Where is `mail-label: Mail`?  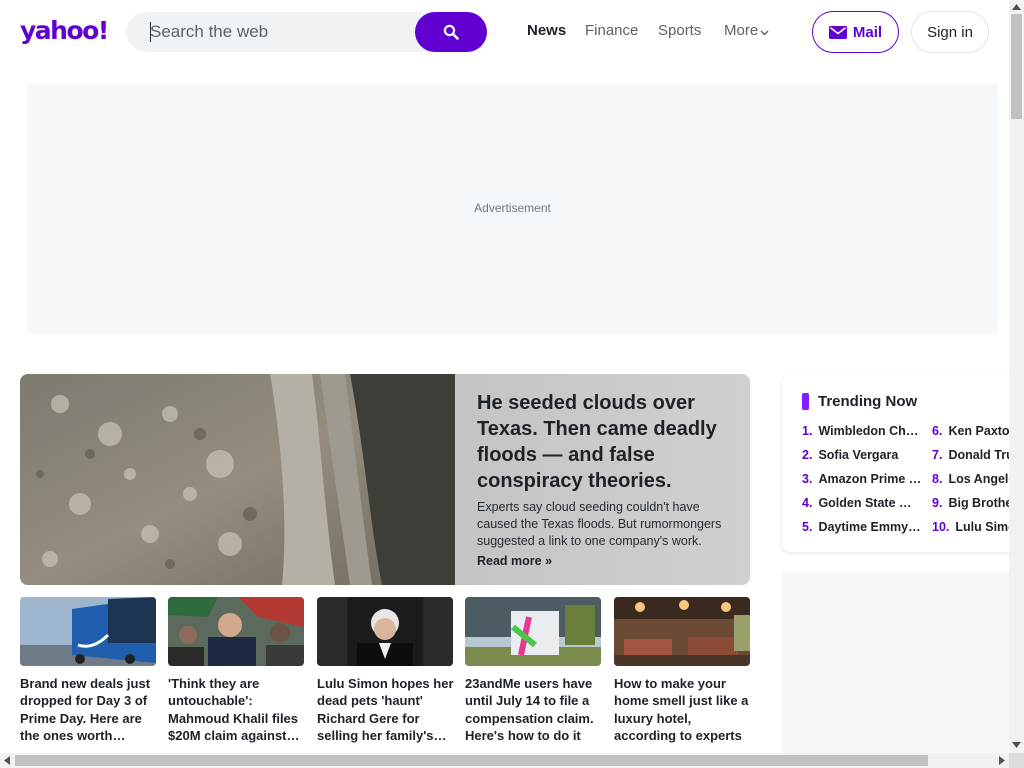
mail-label: Mail is located at coordinates (867, 32).